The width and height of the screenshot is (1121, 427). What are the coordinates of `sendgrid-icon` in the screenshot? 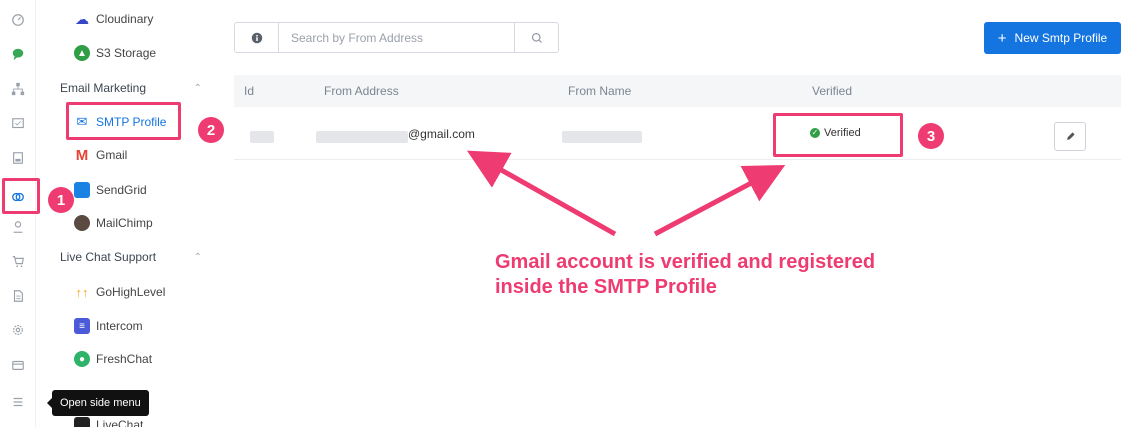 It's located at (82, 190).